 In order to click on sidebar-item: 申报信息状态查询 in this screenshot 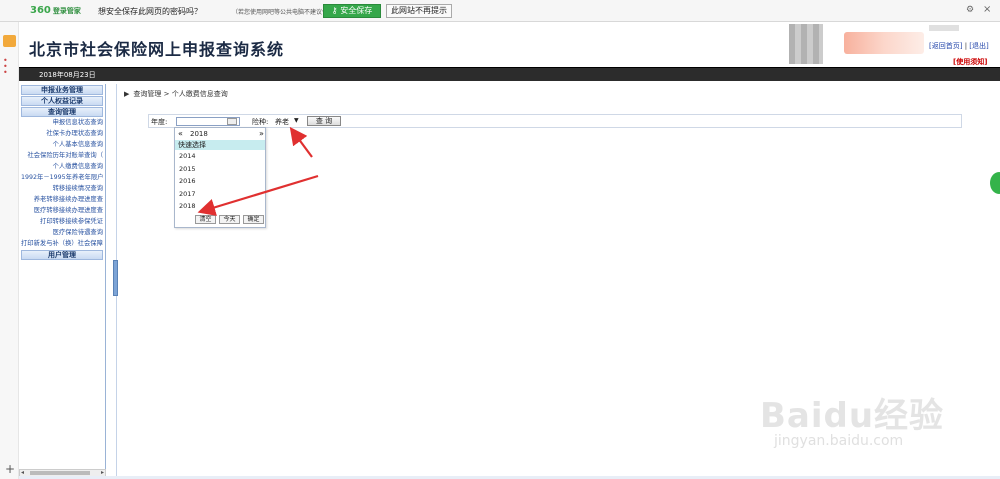, I will do `click(62, 122)`.